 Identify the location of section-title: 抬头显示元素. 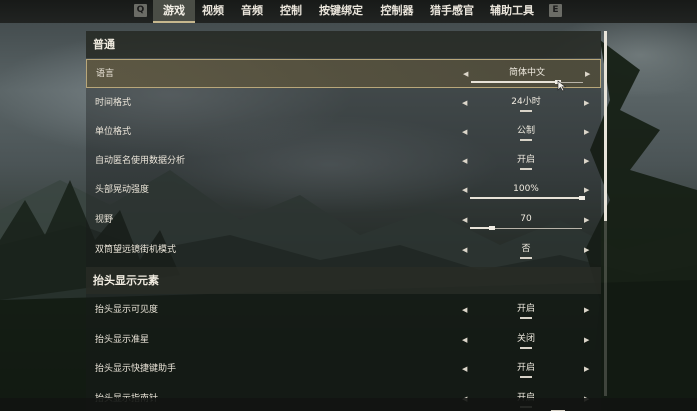
(126, 280).